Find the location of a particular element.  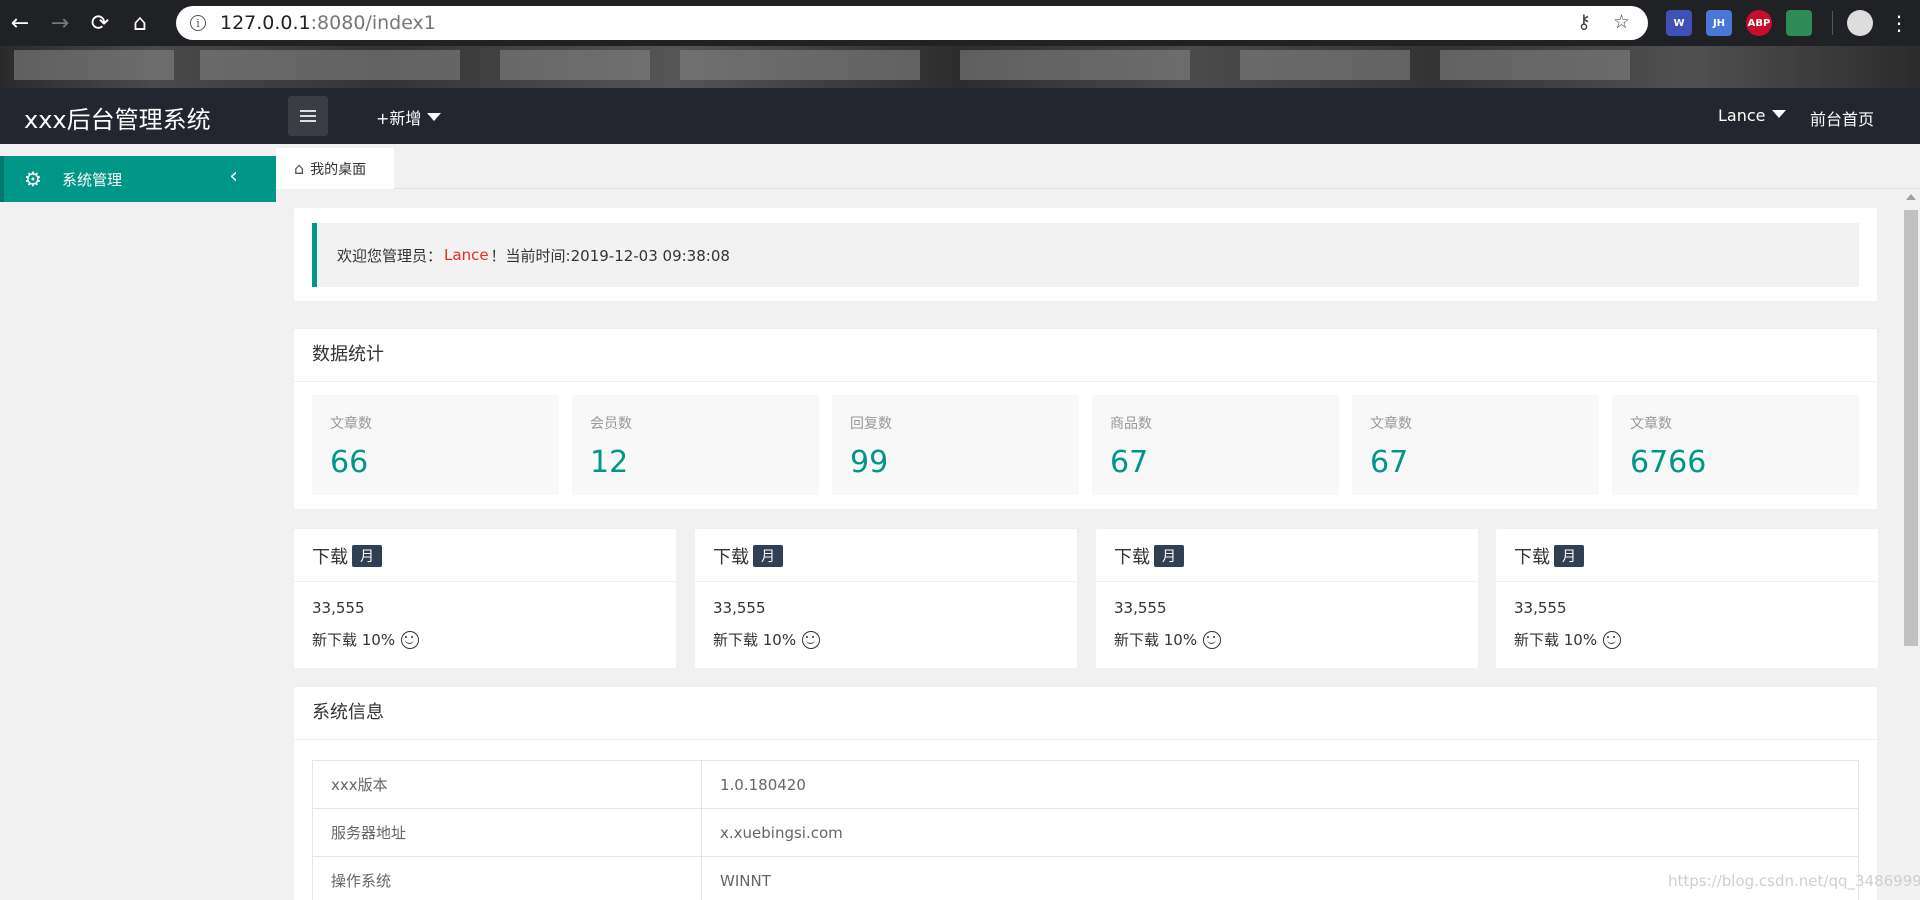

menu-toggle-button is located at coordinates (308, 116).